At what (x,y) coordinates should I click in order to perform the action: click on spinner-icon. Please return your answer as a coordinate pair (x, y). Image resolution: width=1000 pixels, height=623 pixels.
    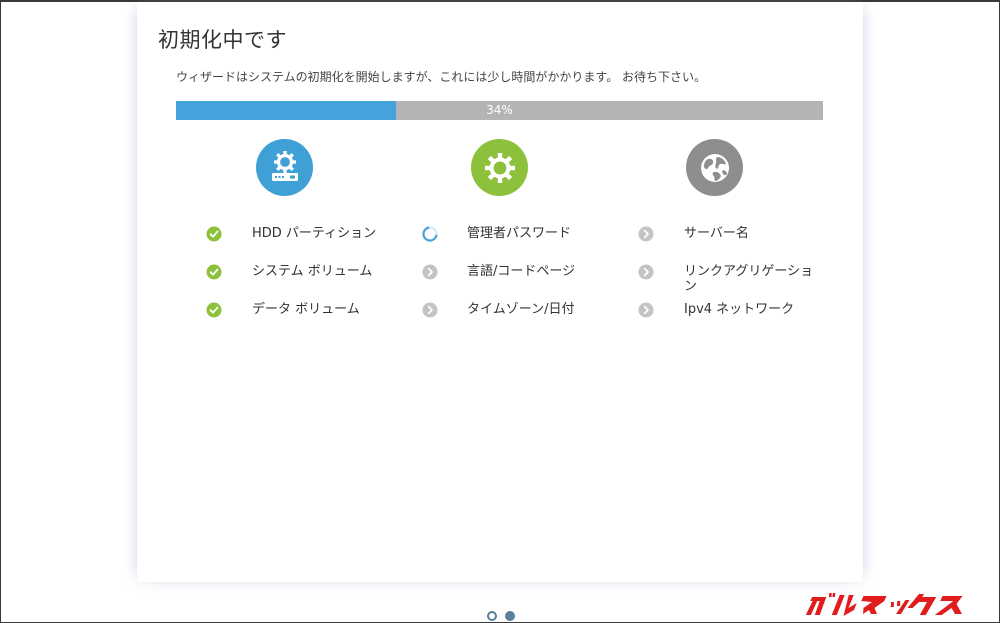
    Looking at the image, I should click on (430, 234).